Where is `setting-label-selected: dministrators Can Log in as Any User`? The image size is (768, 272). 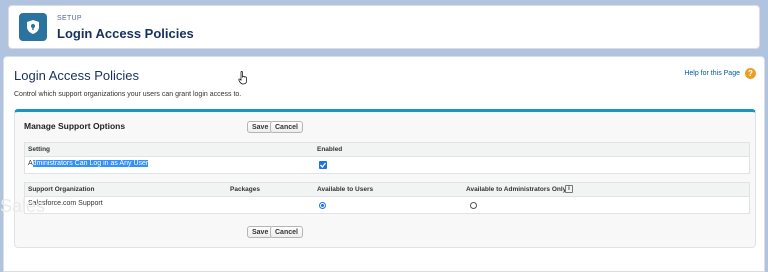
setting-label-selected: dministrators Can Log in as Any User is located at coordinates (90, 163).